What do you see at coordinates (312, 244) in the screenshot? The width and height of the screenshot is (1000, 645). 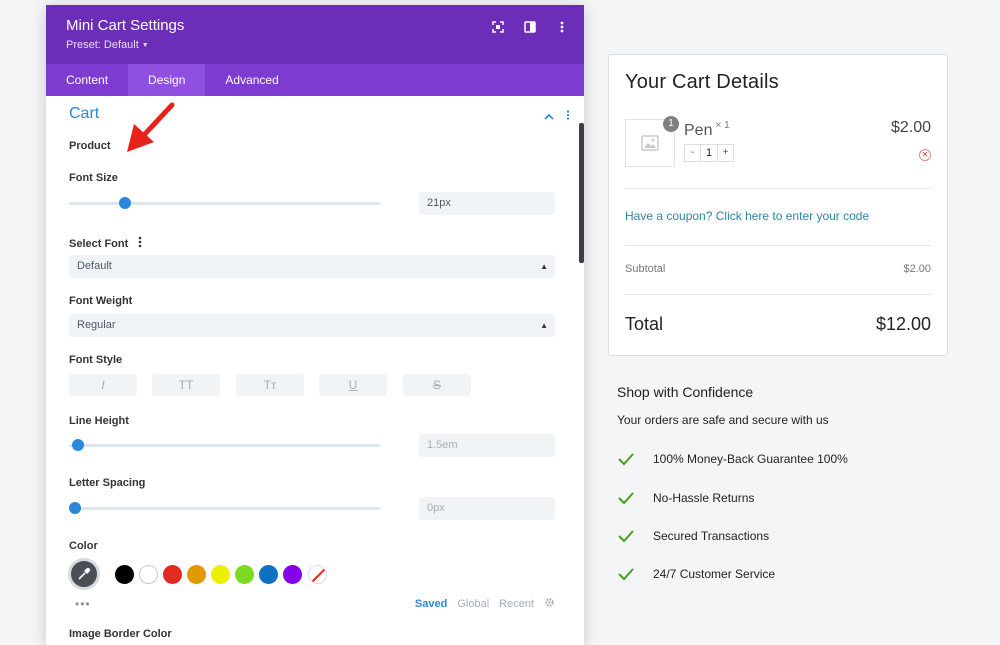 I see `select-font-row: Select Font` at bounding box center [312, 244].